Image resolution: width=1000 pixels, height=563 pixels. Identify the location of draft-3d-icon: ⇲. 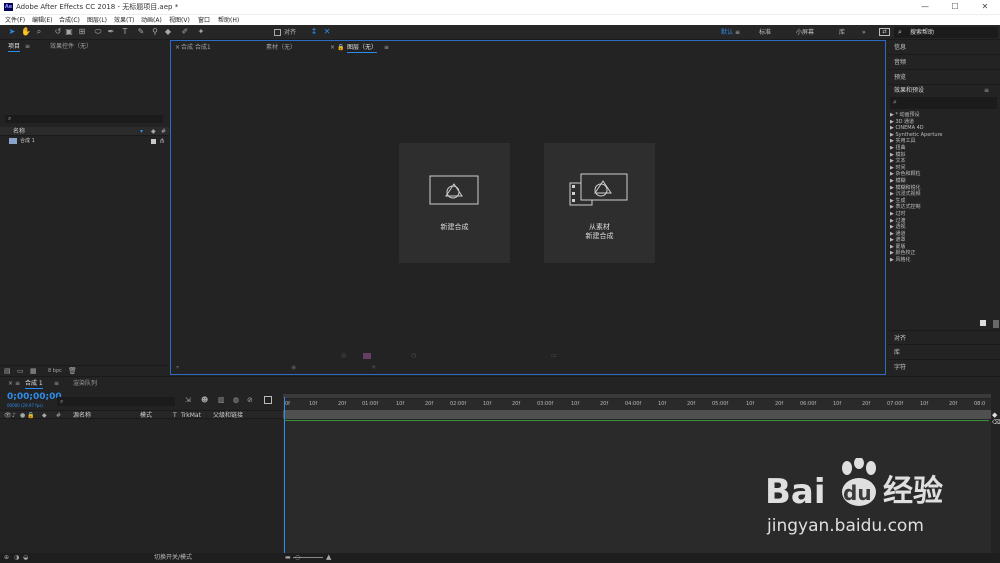
(188, 400).